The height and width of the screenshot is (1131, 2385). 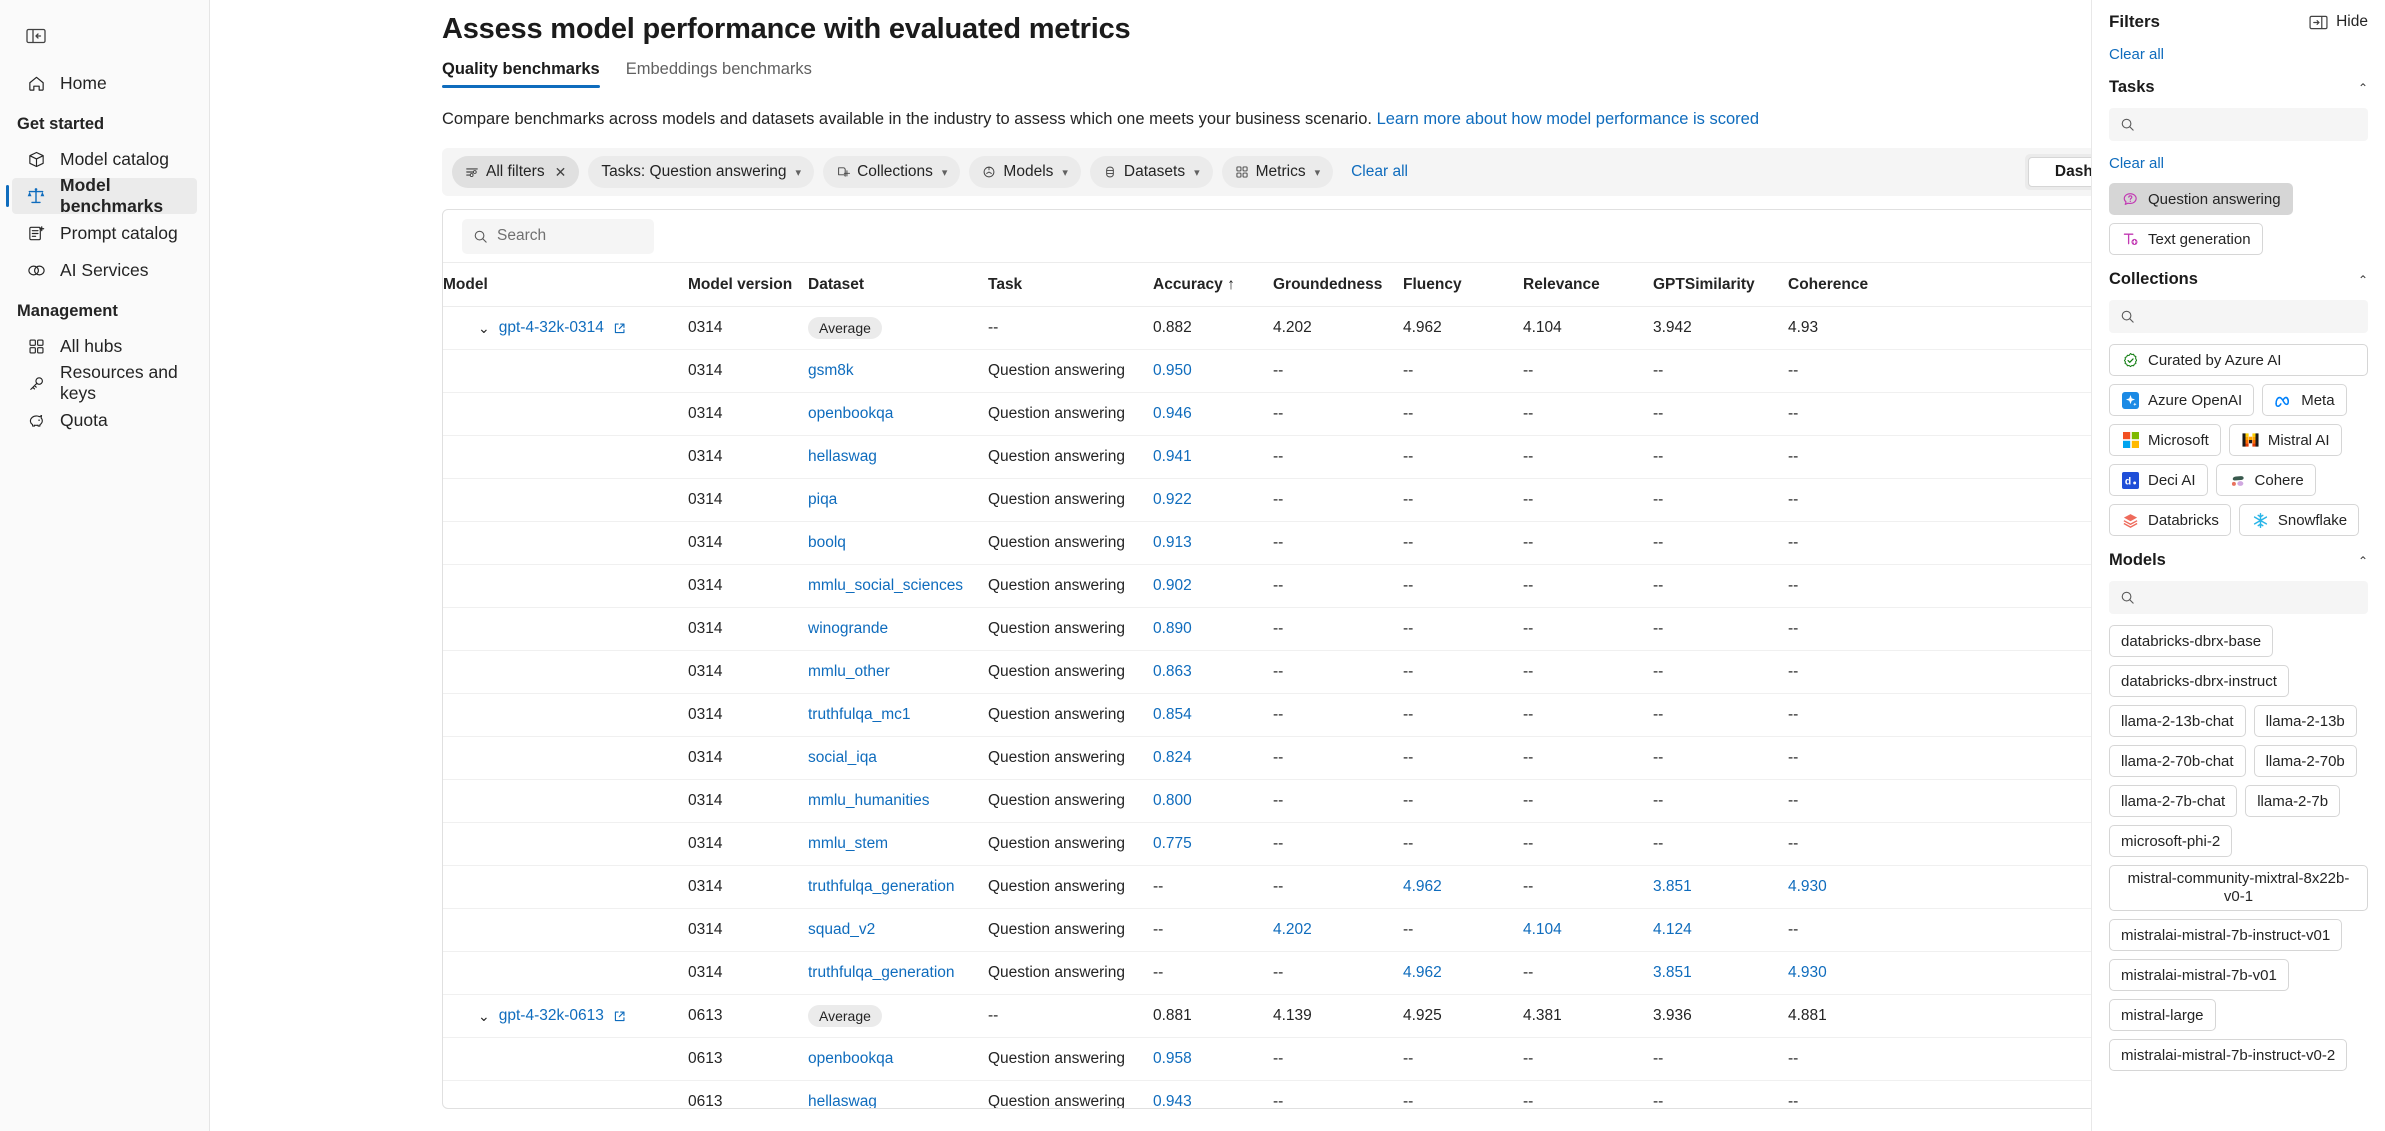 I want to click on metric-value: 0.922, so click(x=1172, y=499).